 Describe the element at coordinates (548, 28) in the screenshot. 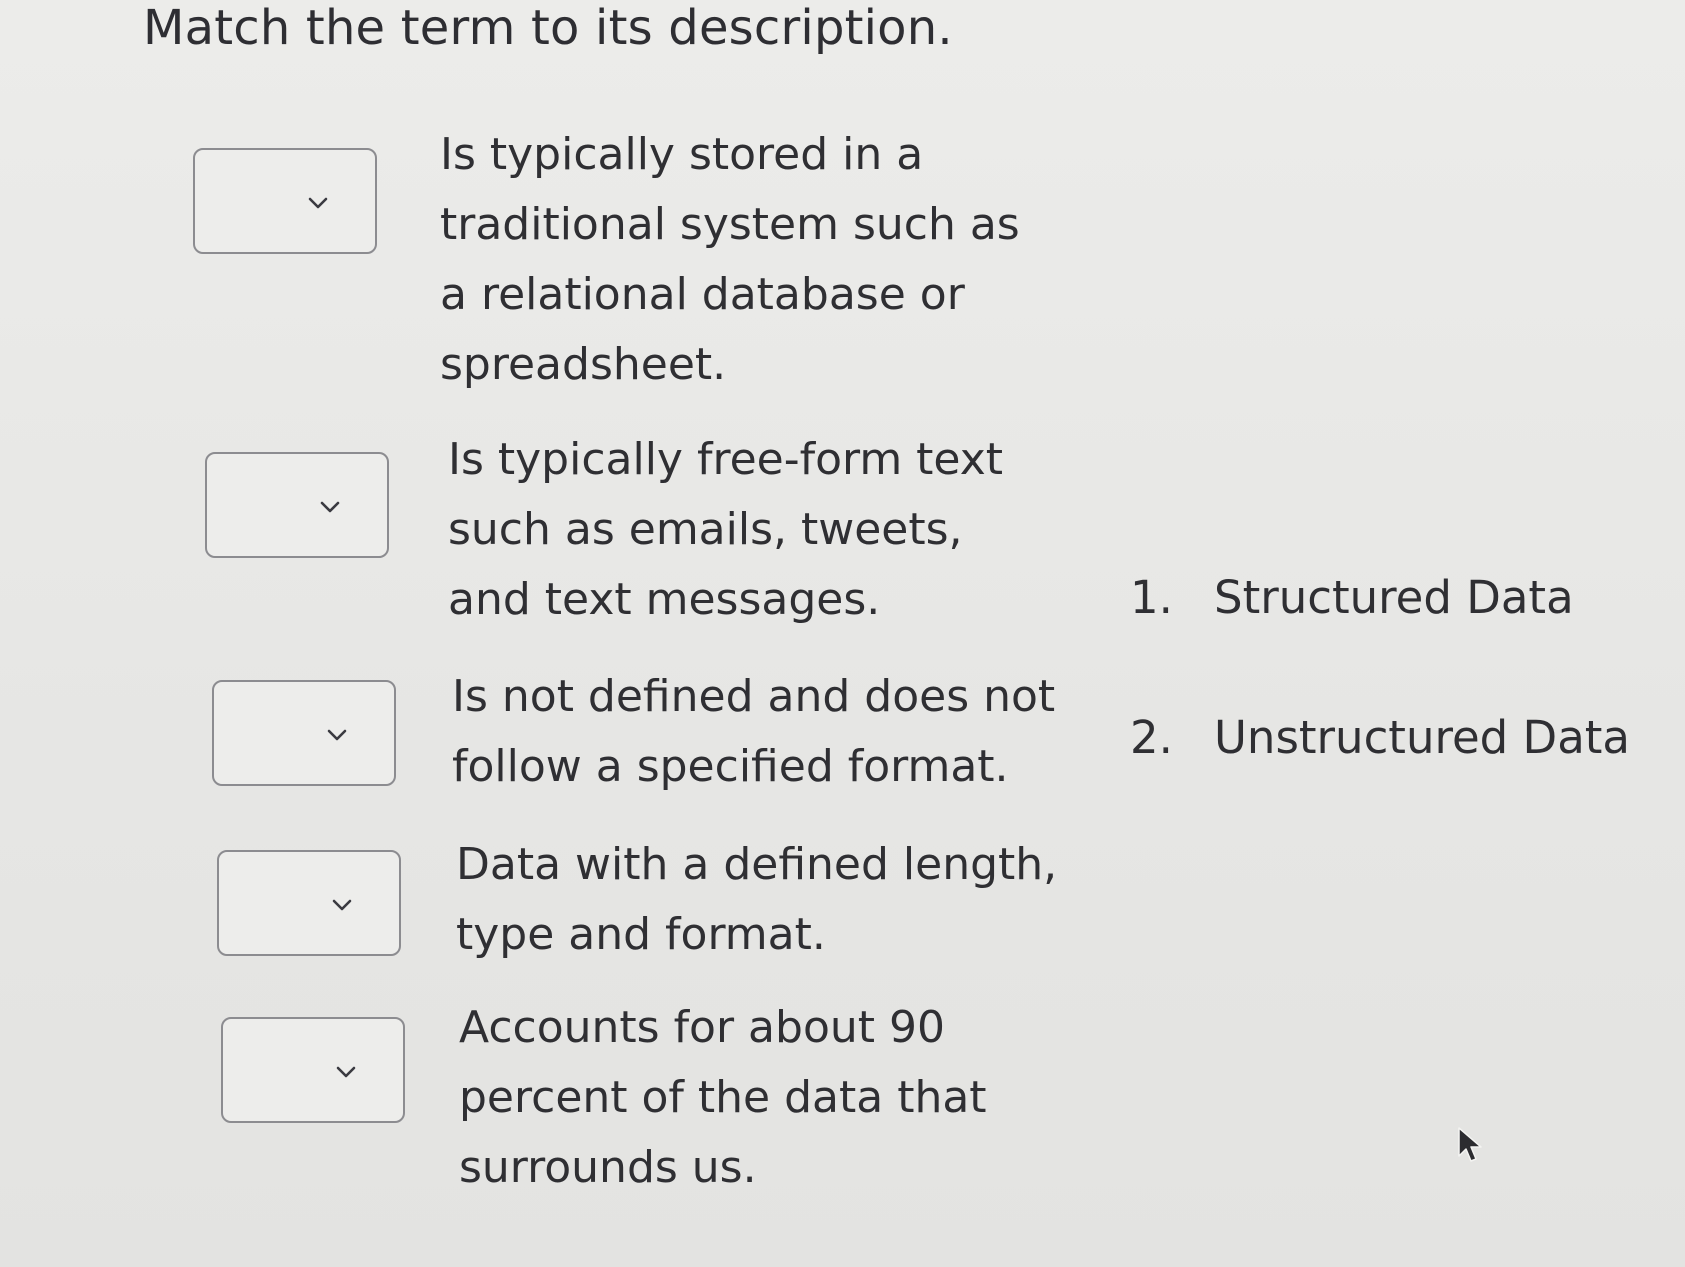

I see `question-instruction: Match the term to its description.` at that location.